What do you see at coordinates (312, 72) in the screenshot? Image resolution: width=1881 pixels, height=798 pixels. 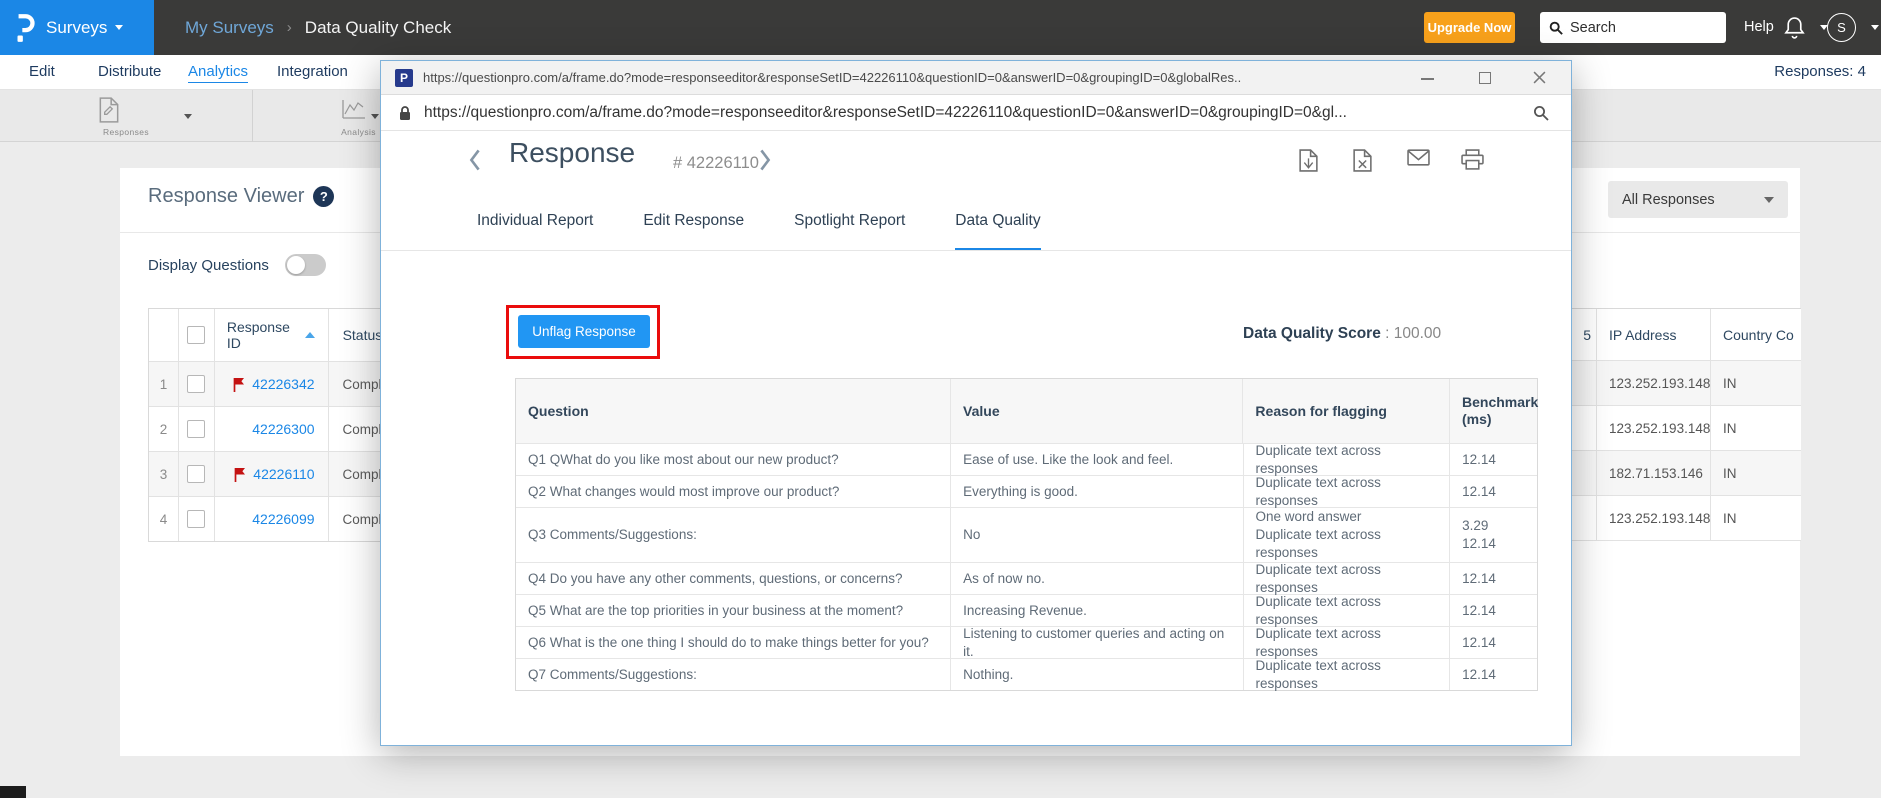 I see `nav-integration: Integration` at bounding box center [312, 72].